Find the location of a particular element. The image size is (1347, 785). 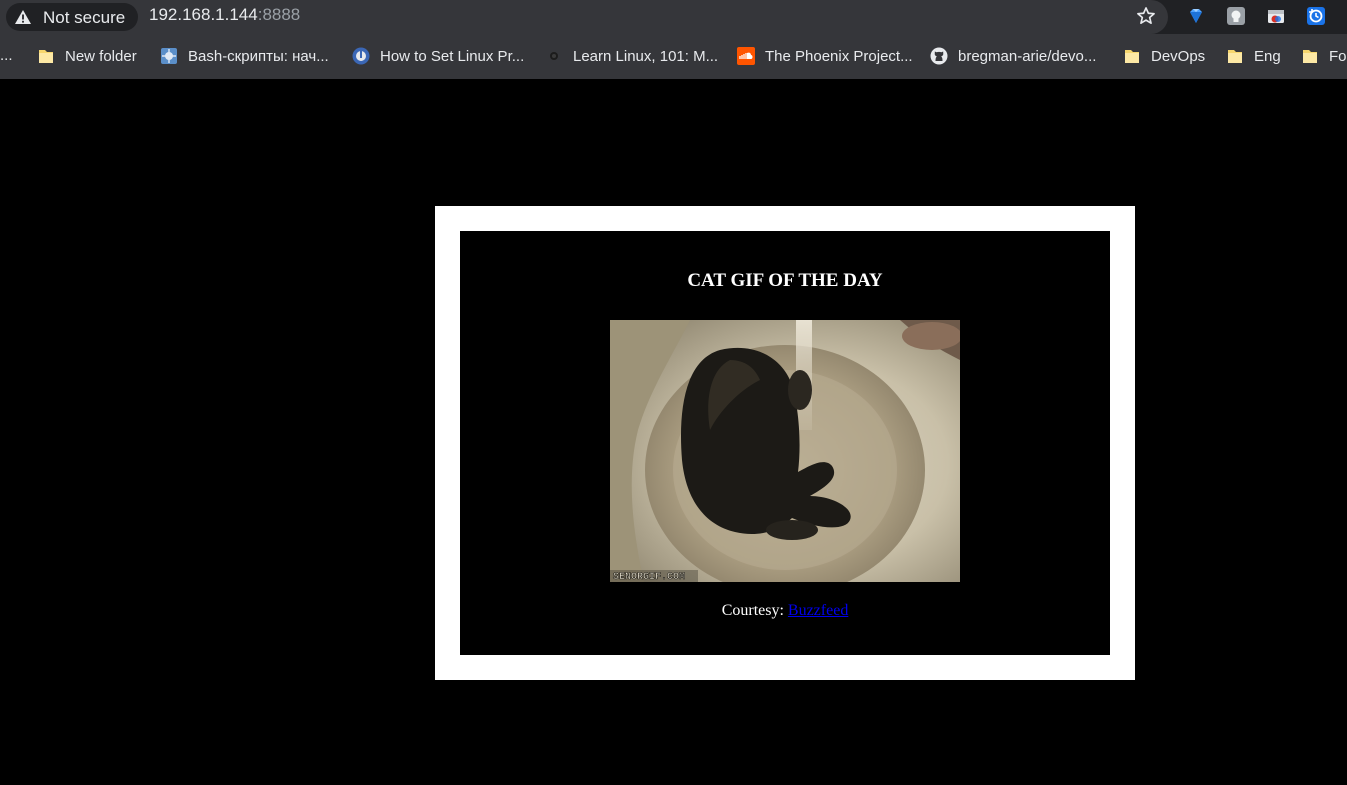

bookmark-star-icon is located at coordinates (1146, 16).